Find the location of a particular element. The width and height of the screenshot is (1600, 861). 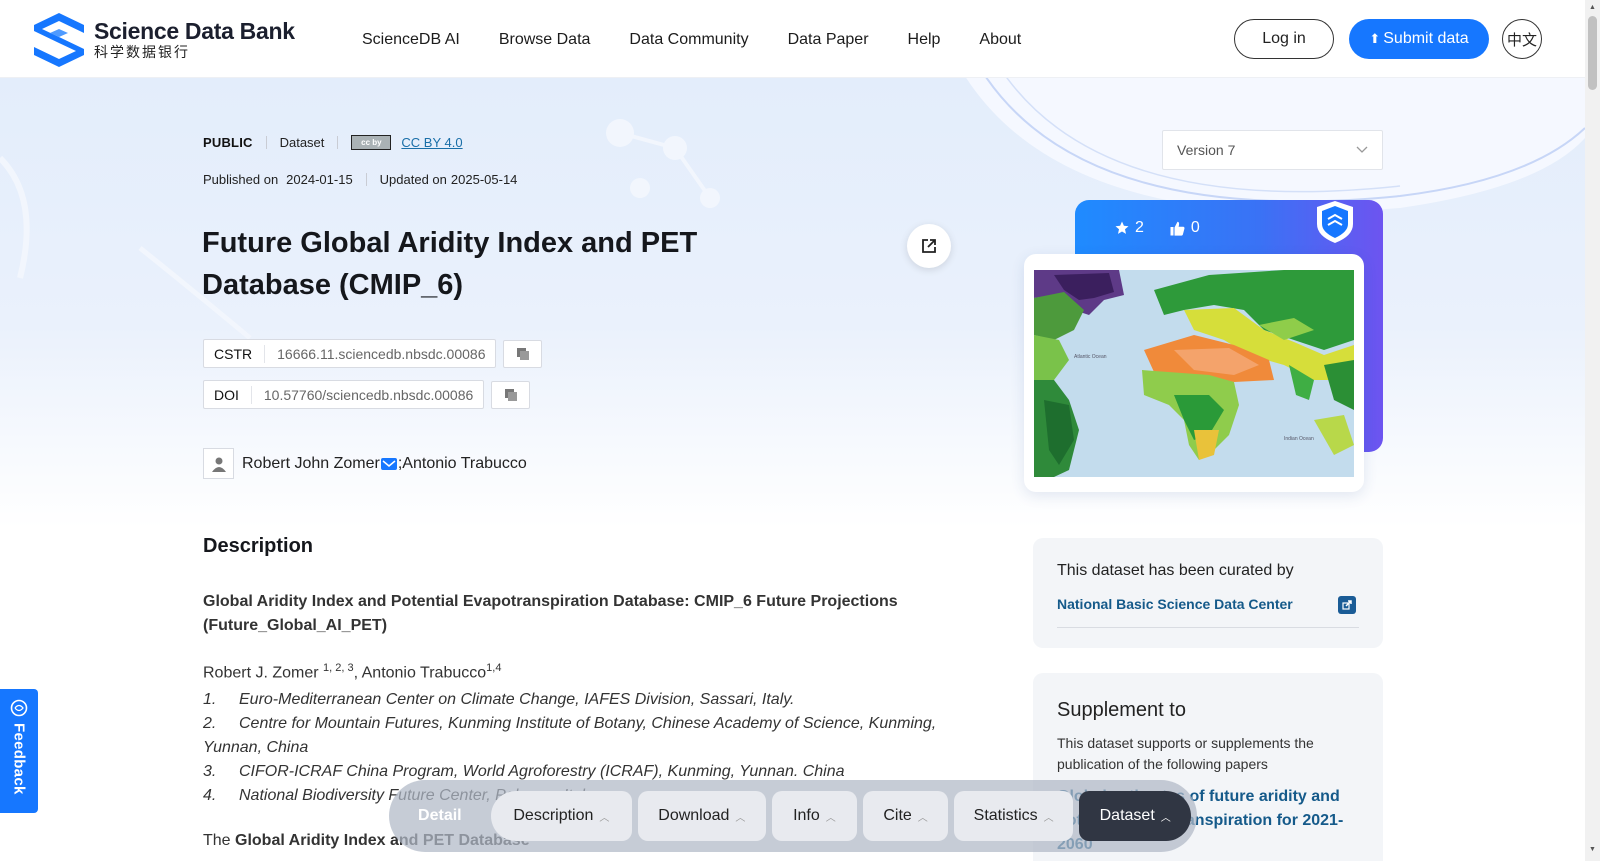

tab-info: Info ︿ is located at coordinates (814, 816).